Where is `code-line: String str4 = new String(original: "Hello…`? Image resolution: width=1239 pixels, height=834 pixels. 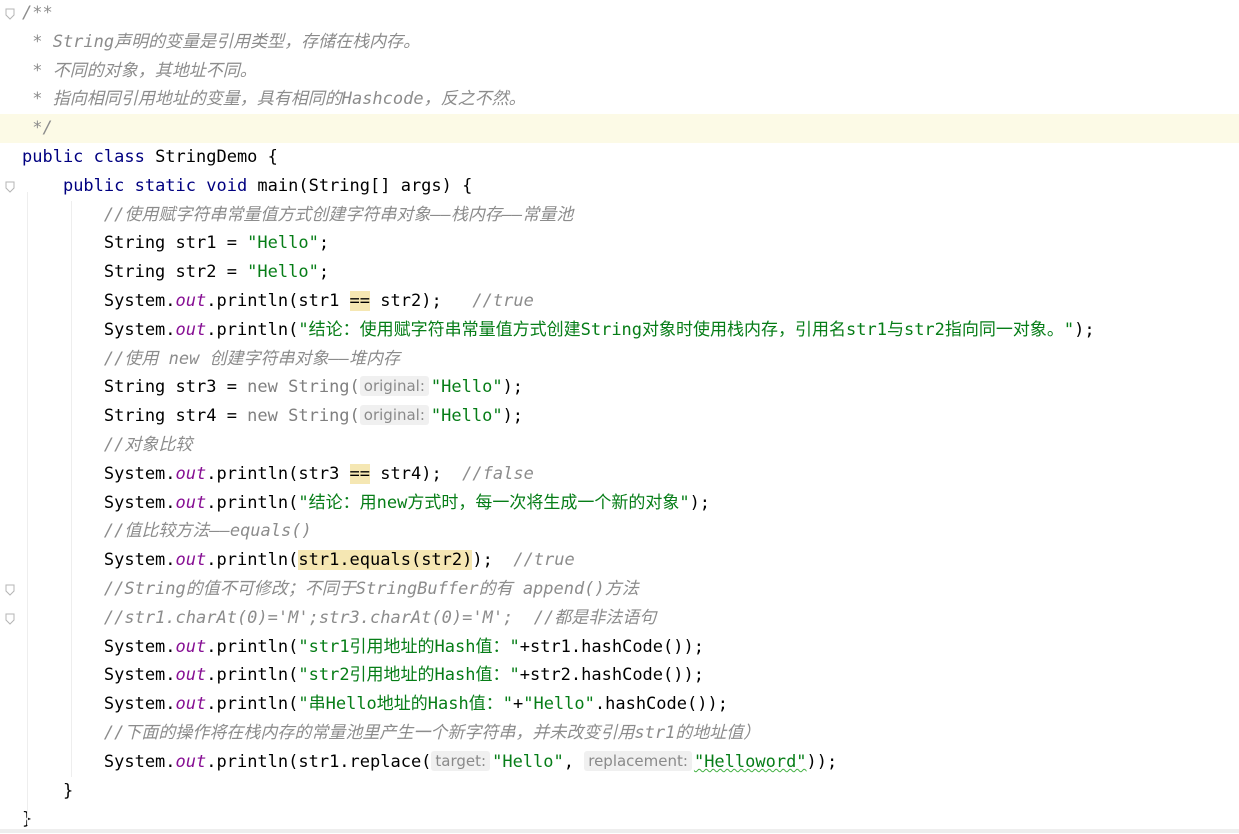
code-line: String str4 = new String(original: "Hello… is located at coordinates (619, 416).